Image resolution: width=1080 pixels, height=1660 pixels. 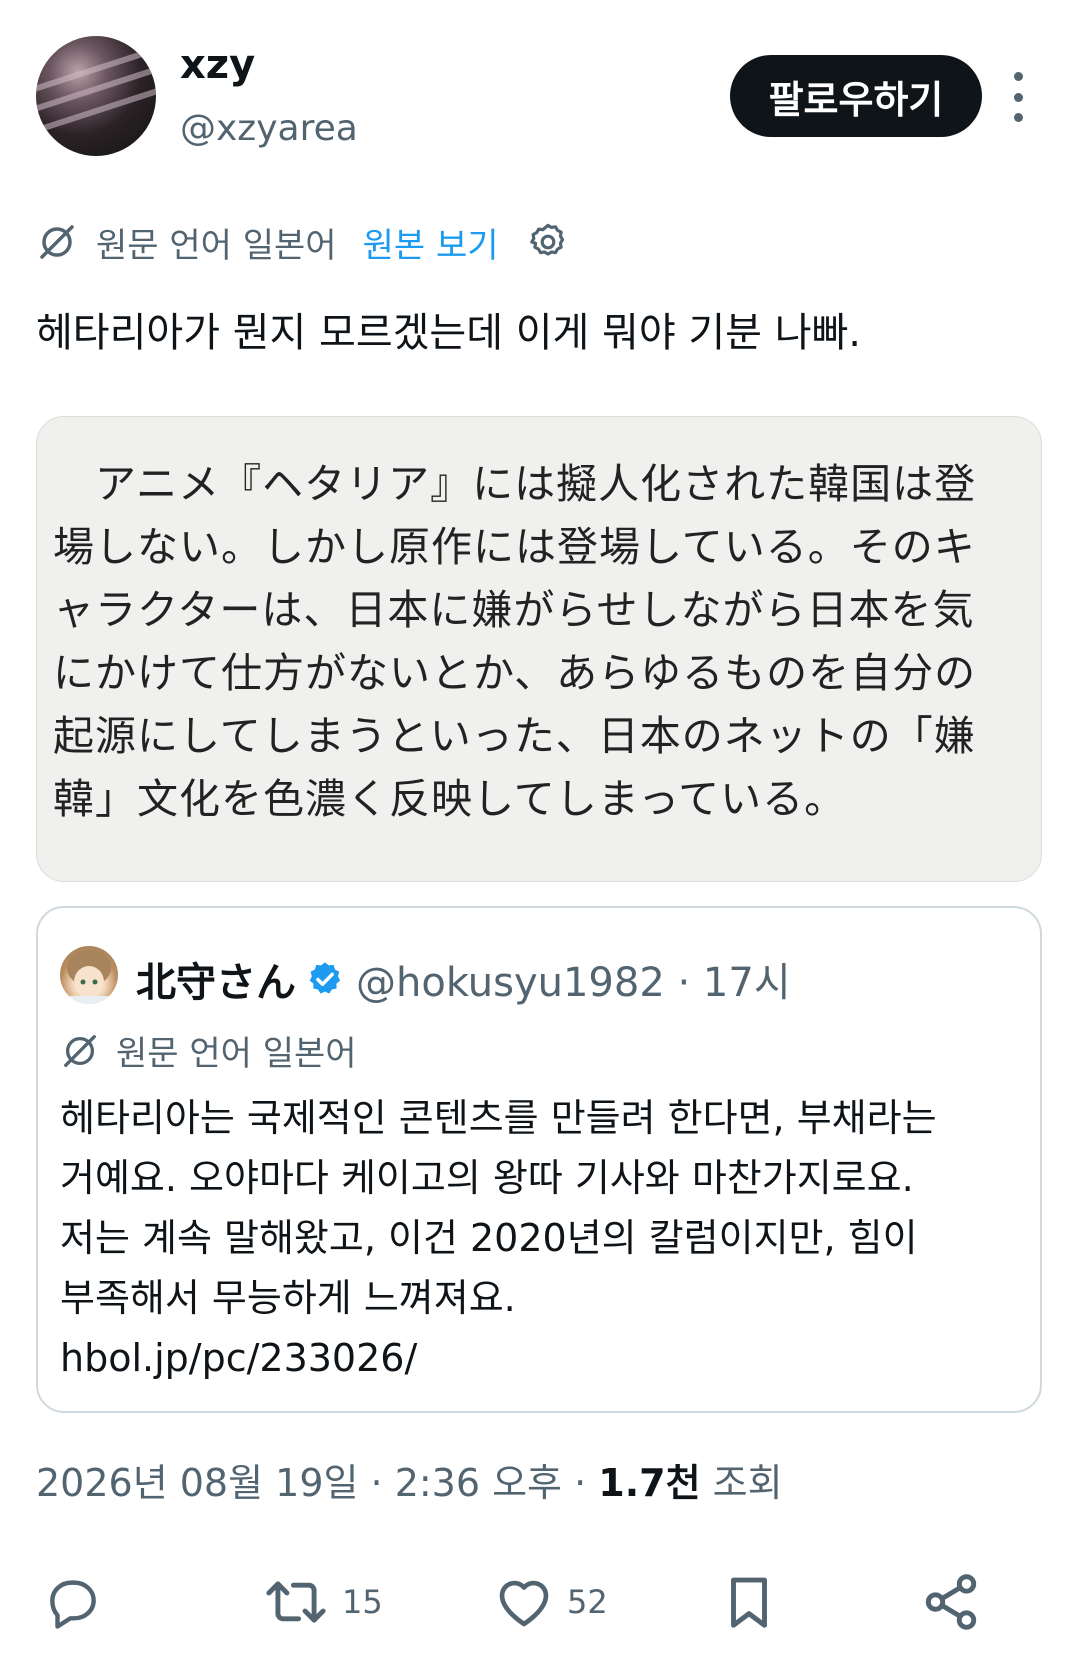 I want to click on like-button: 52, so click(x=550, y=1602).